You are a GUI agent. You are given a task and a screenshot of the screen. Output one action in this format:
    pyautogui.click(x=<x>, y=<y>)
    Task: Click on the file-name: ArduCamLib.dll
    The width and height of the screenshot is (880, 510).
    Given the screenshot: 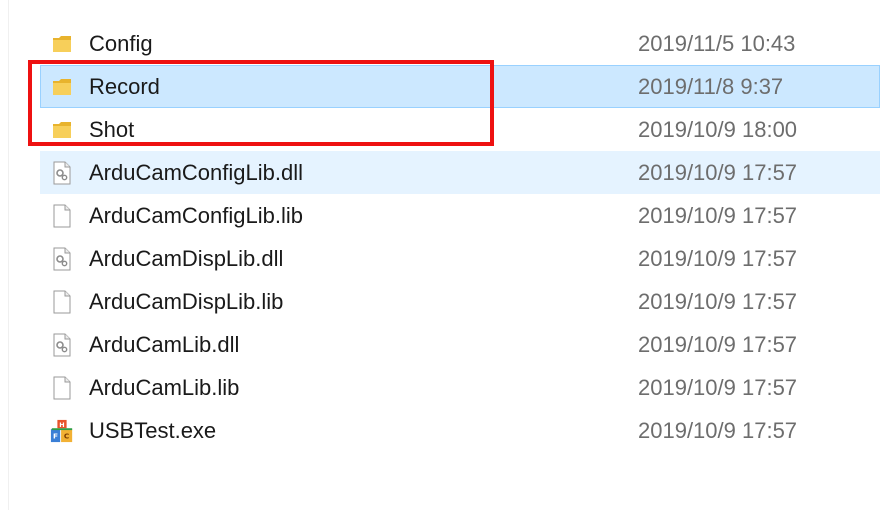 What is the action you would take?
    pyautogui.click(x=164, y=344)
    